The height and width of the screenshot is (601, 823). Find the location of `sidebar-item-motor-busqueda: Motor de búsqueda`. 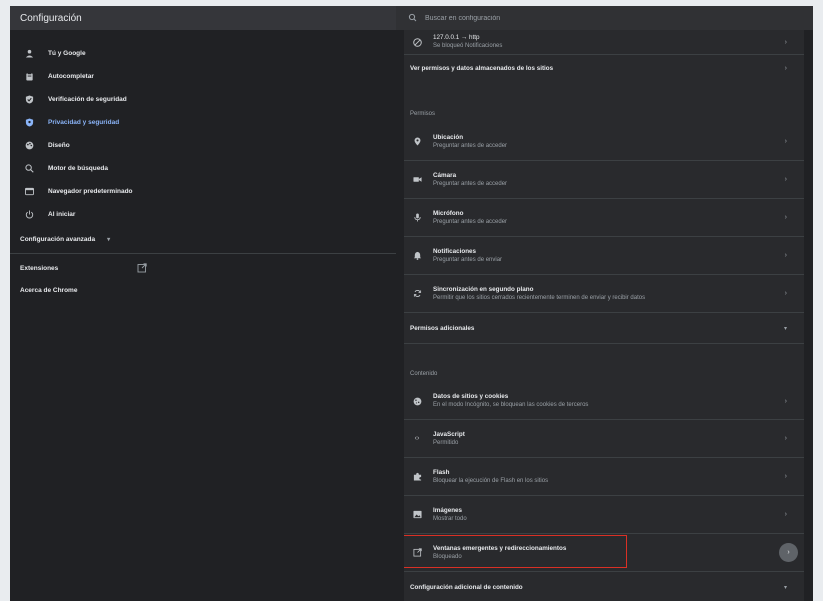

sidebar-item-motor-busqueda: Motor de búsqueda is located at coordinates (203, 168).